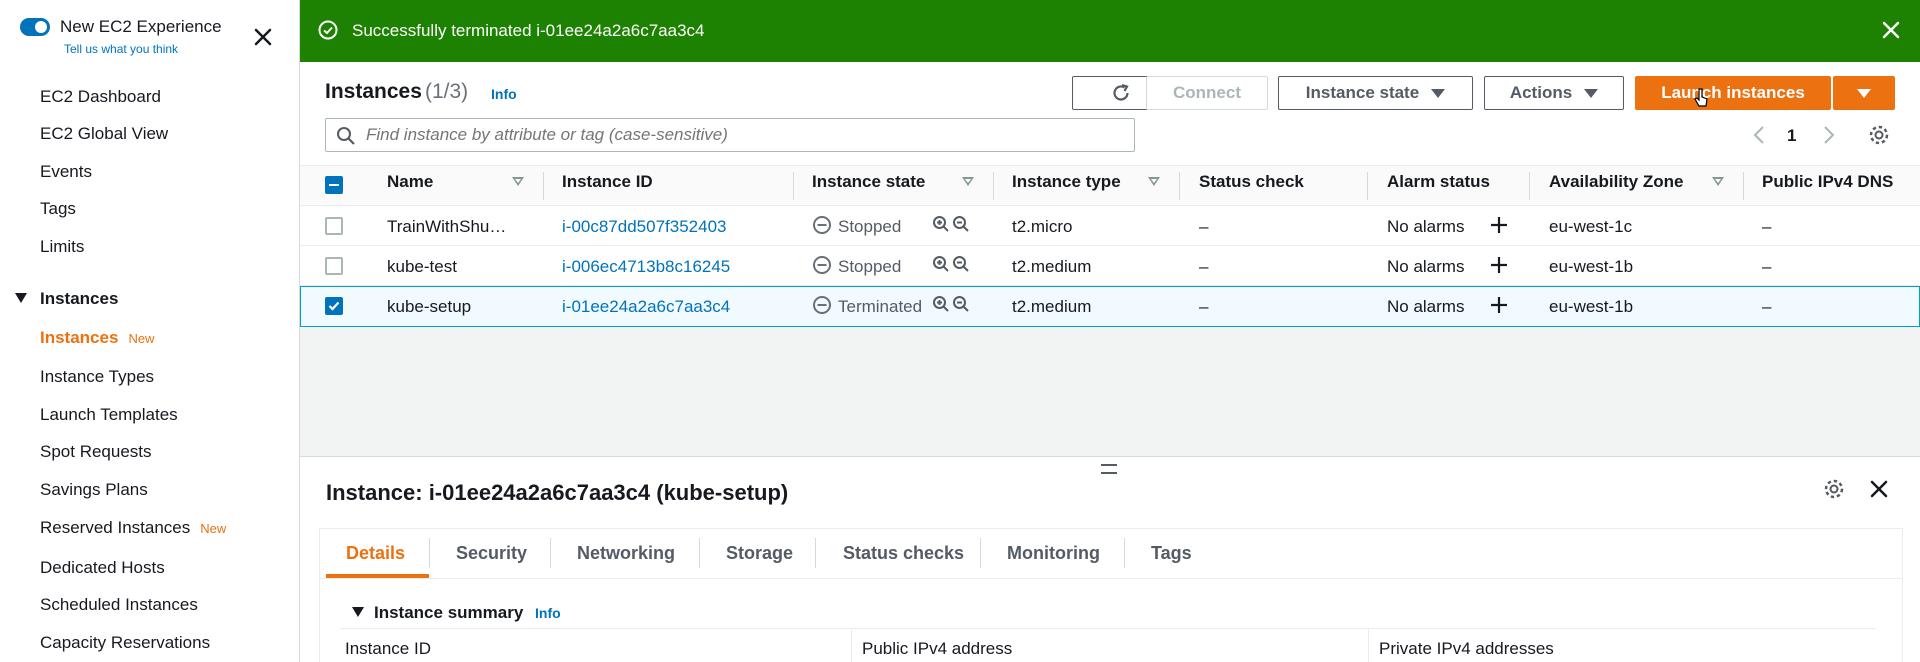 Image resolution: width=1920 pixels, height=662 pixels. Describe the element at coordinates (1827, 182) in the screenshot. I see `column-public-ipv4-dns: Public IPv4 DNS` at that location.